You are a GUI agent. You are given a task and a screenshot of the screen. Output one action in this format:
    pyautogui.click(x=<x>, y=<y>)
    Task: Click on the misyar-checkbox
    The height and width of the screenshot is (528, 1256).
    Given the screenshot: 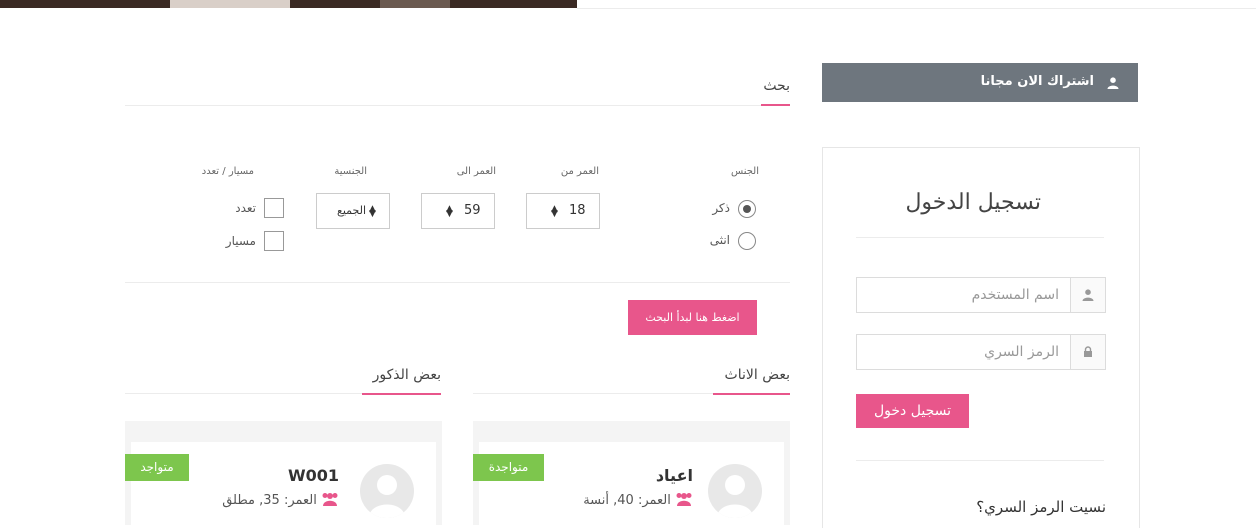 What is the action you would take?
    pyautogui.click(x=274, y=241)
    